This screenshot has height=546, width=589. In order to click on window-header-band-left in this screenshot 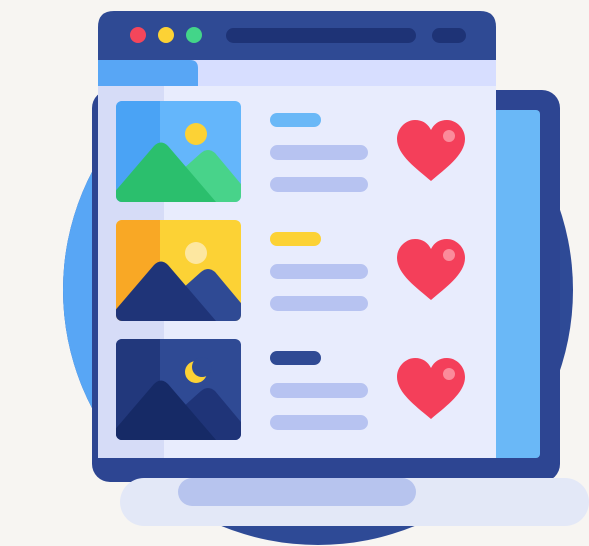, I will do `click(148, 73)`.